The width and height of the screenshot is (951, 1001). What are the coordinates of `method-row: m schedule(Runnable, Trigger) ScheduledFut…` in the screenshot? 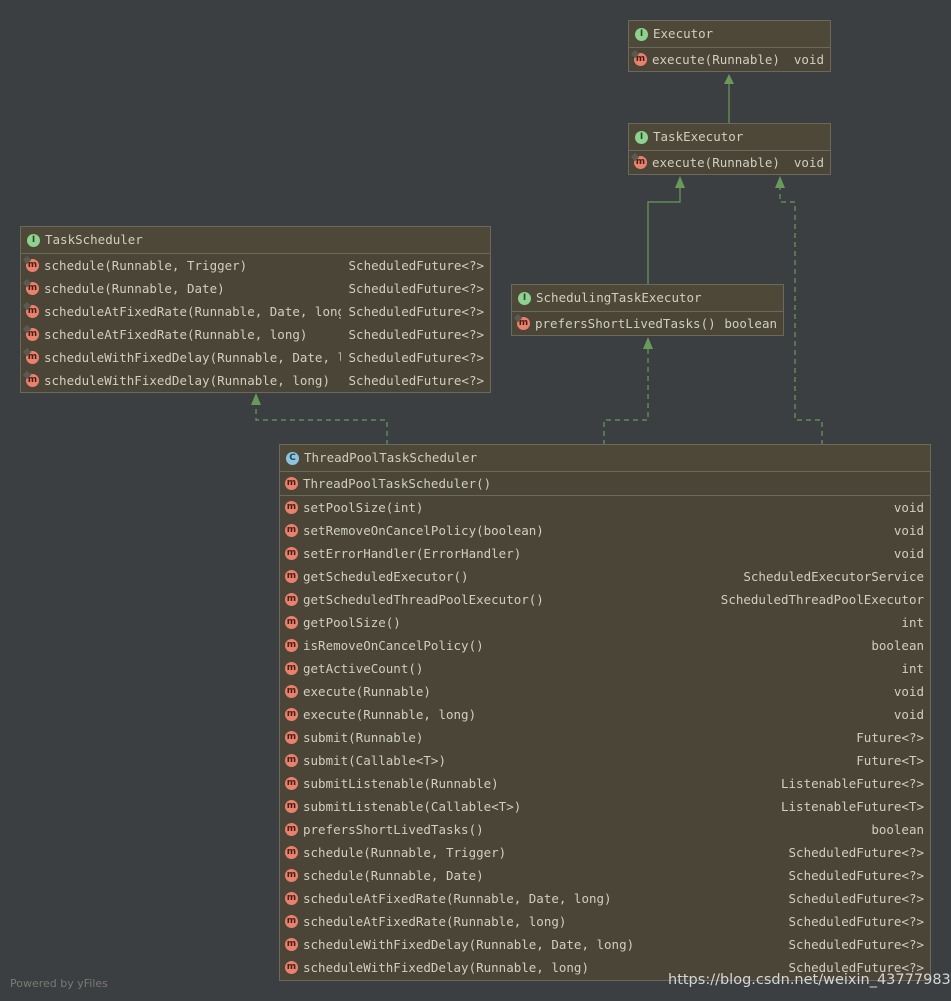 It's located at (605, 852).